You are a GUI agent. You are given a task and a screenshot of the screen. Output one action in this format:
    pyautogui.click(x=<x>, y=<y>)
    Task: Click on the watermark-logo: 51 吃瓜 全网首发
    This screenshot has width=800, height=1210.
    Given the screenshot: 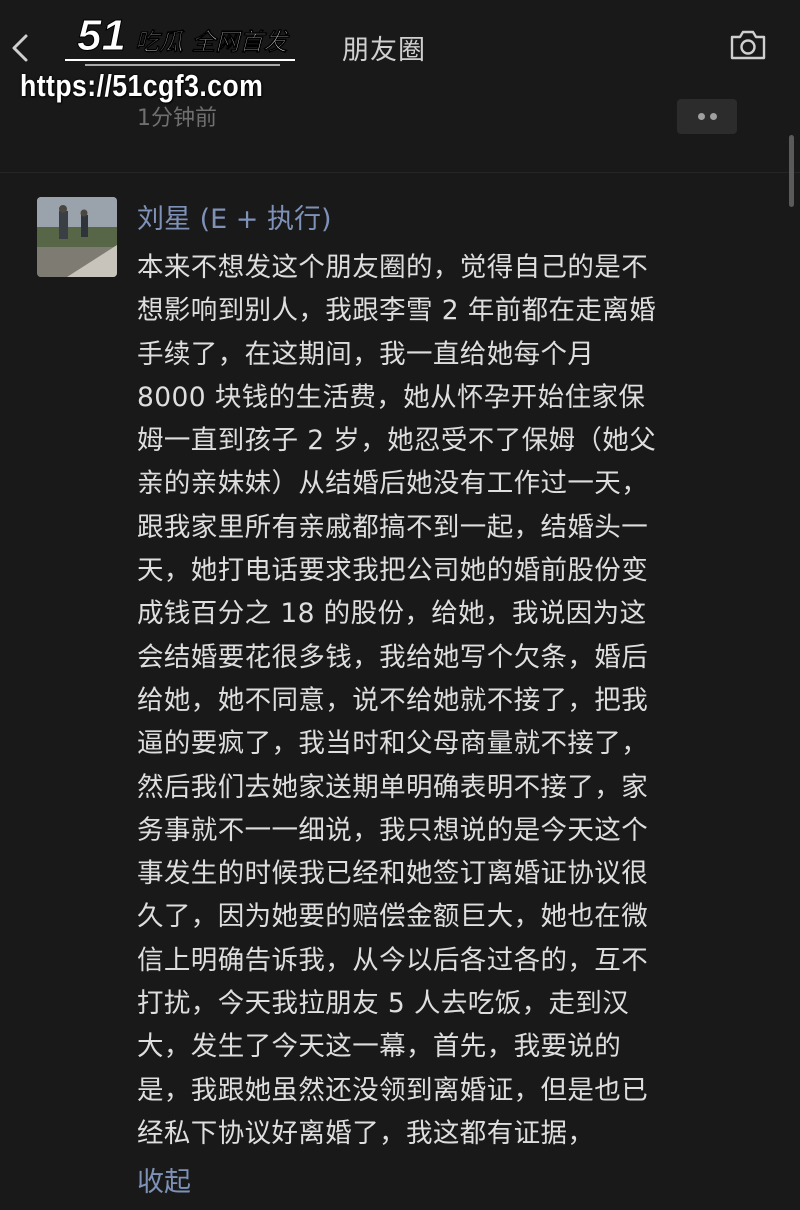 What is the action you would take?
    pyautogui.click(x=180, y=38)
    